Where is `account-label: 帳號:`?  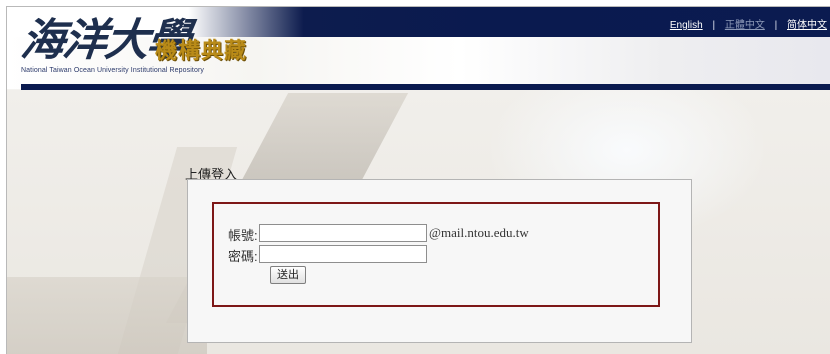
account-label: 帳號: is located at coordinates (243, 235).